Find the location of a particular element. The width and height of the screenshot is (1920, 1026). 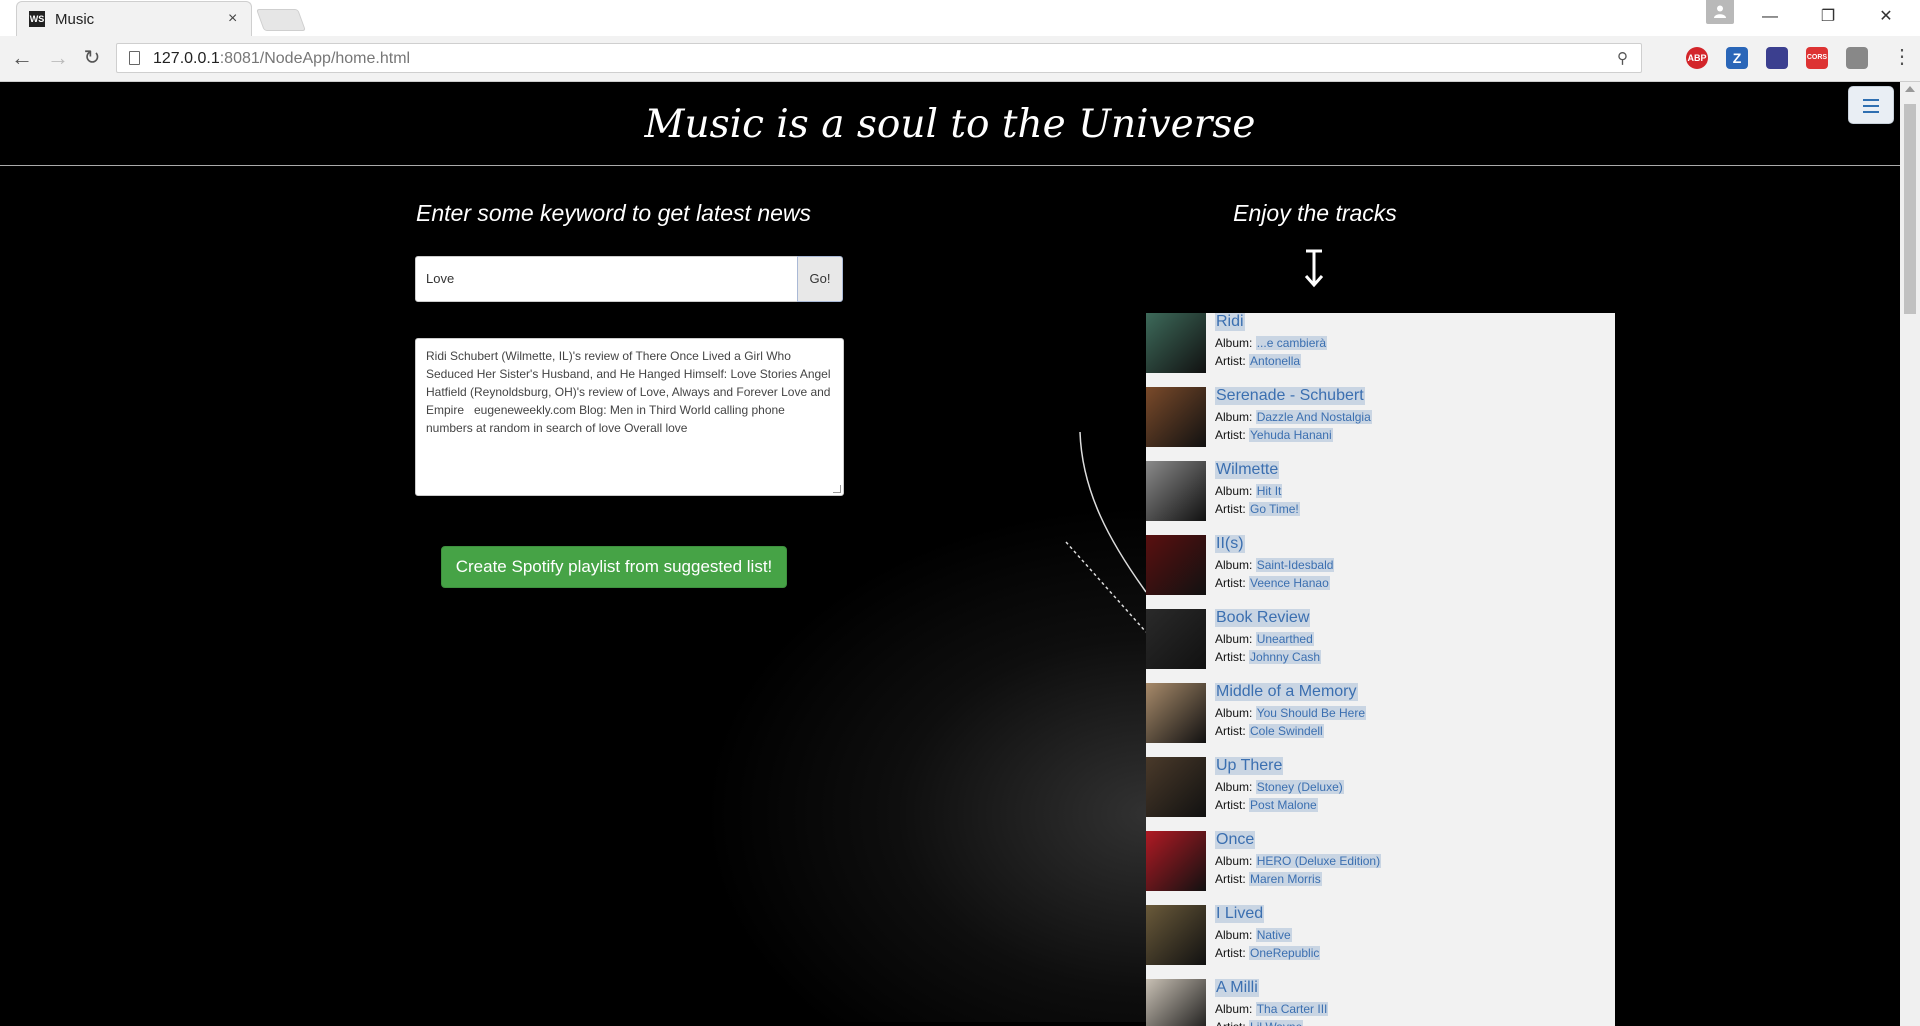

track-title: I Lived is located at coordinates (1240, 914).